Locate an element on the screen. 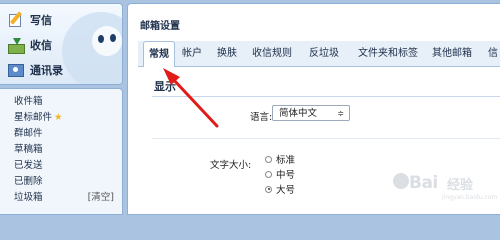 This screenshot has width=500, height=240. tab-skin: 换肤 is located at coordinates (227, 53).